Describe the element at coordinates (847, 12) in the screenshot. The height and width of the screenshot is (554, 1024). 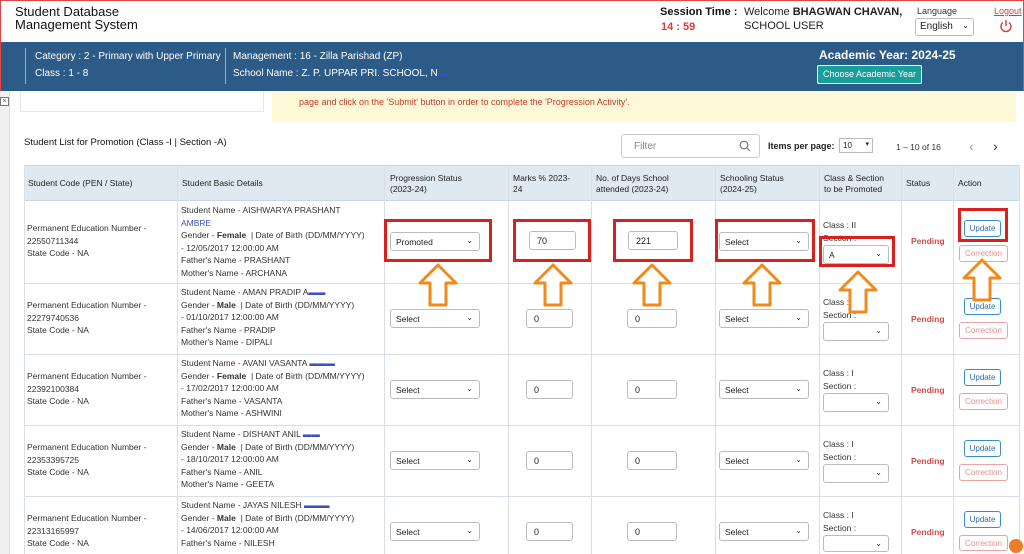
I see `user-name: BHAGWAN CHAVAN,` at that location.